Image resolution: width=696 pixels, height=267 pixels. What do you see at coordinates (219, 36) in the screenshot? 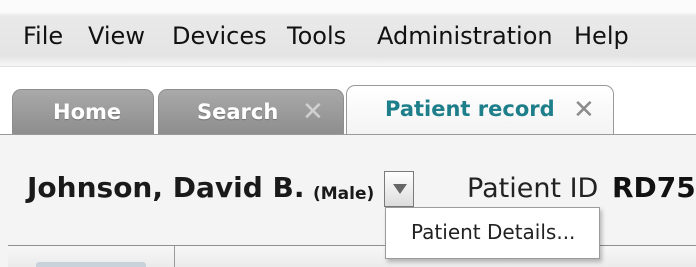
I see `menu-devices: Devices` at bounding box center [219, 36].